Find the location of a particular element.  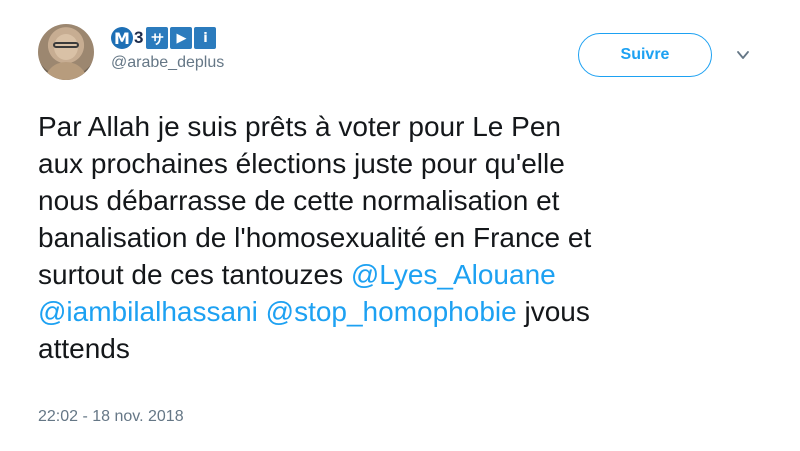

play-icon: ▶ is located at coordinates (181, 38).